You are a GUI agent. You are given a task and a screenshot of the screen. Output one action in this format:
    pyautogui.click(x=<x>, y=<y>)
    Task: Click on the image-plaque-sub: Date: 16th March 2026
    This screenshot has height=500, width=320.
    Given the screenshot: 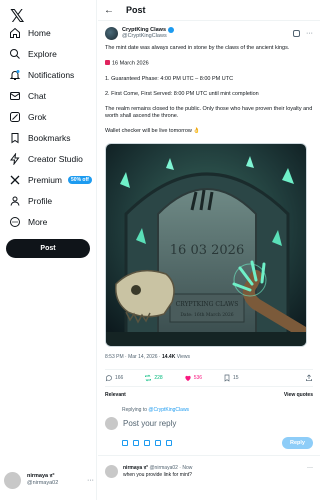 What is the action you would take?
    pyautogui.click(x=206, y=315)
    